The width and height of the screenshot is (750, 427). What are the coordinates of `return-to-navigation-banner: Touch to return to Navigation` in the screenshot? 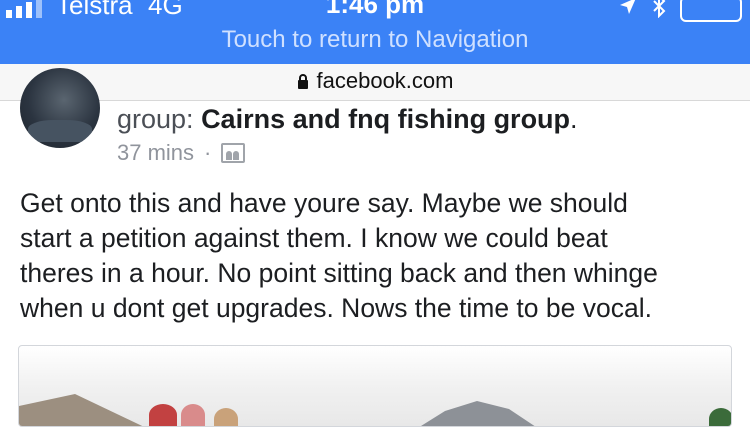 It's located at (375, 40).